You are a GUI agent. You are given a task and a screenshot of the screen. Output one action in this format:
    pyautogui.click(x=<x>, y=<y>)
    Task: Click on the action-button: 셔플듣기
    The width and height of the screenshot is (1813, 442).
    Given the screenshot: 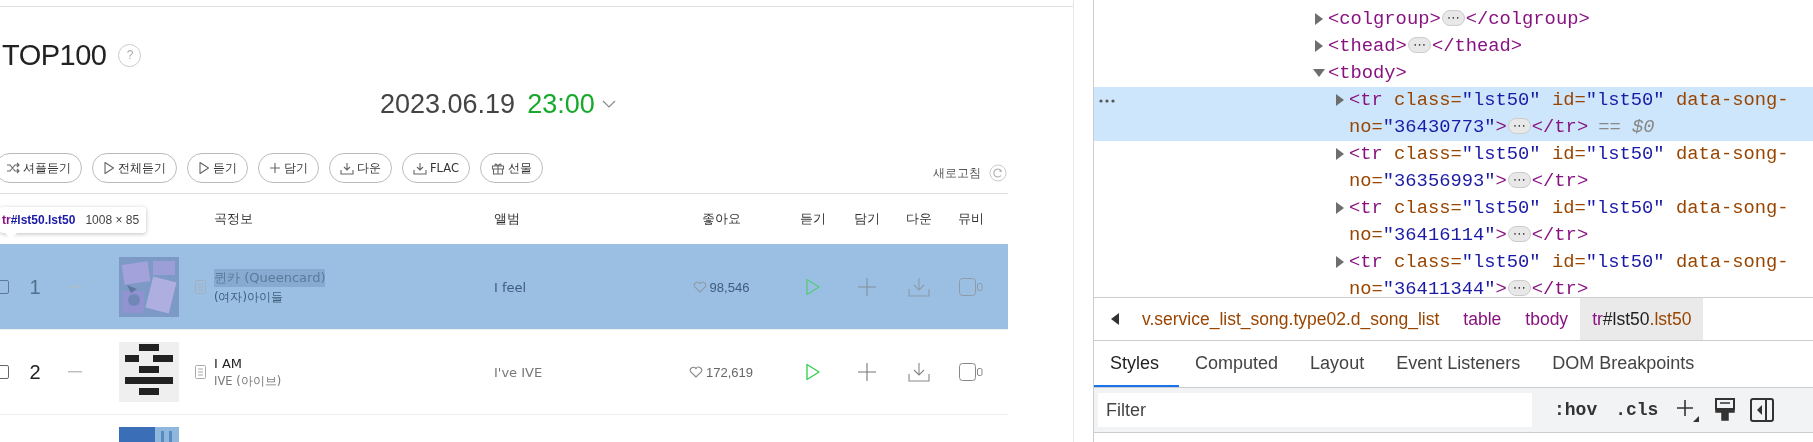 What is the action you would take?
    pyautogui.click(x=41, y=168)
    